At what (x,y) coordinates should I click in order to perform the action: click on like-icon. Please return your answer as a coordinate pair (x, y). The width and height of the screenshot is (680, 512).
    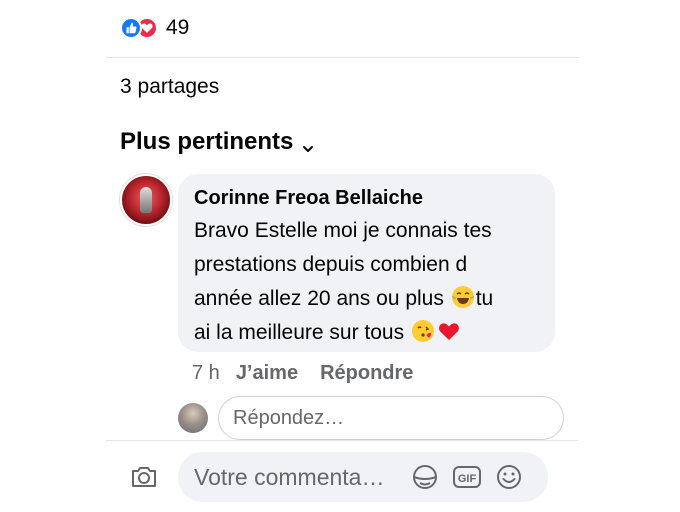
    Looking at the image, I should click on (131, 28).